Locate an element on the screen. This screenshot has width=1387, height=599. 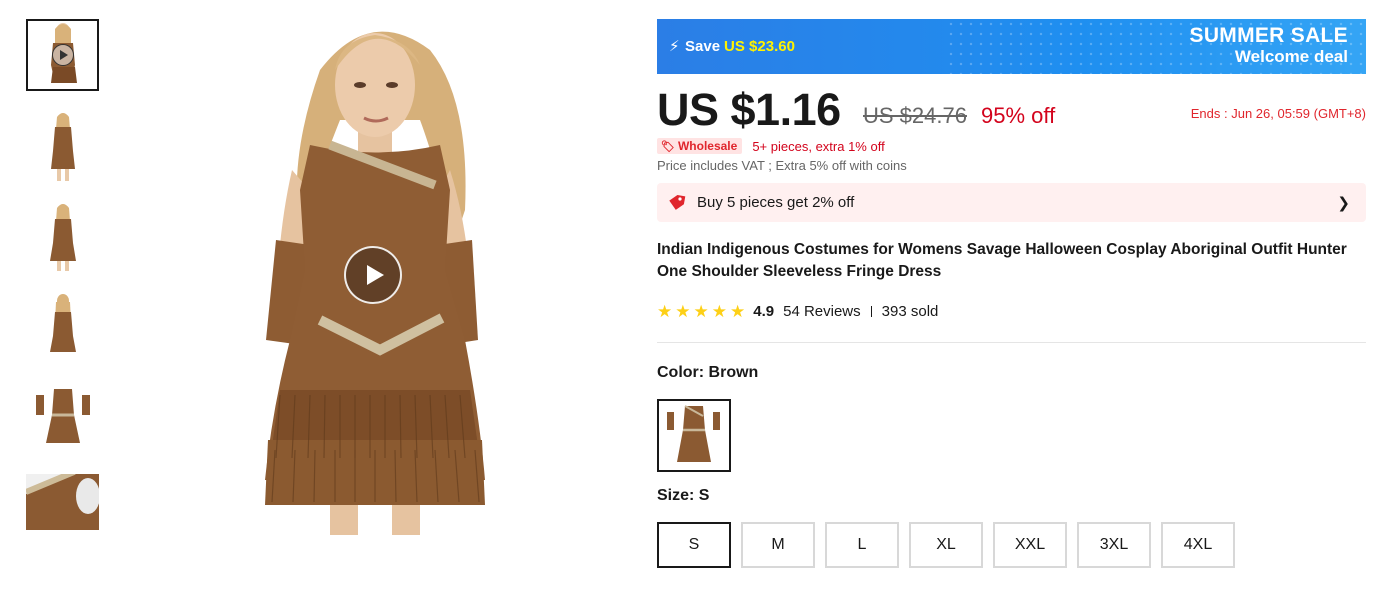
thumbnail-front is located at coordinates (62, 146).